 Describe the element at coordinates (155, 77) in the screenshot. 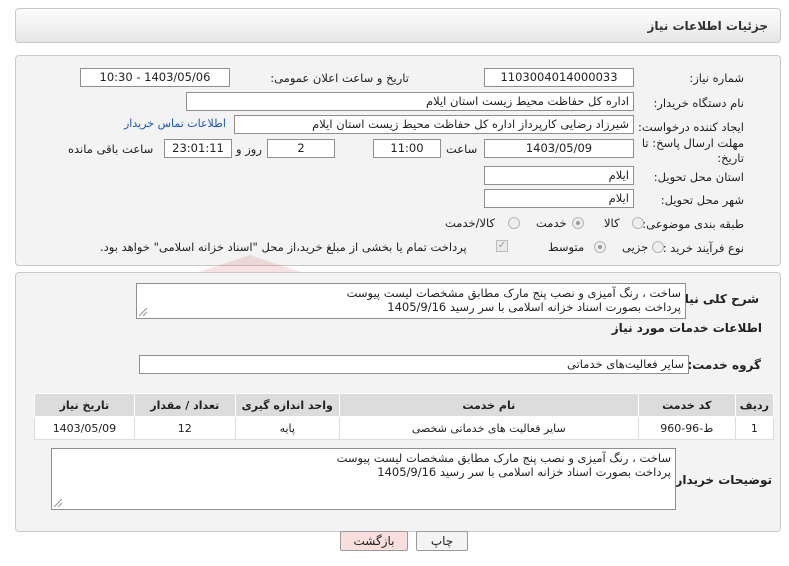

I see `announce-datetime-field: 1403/05/06 - 10:30` at that location.